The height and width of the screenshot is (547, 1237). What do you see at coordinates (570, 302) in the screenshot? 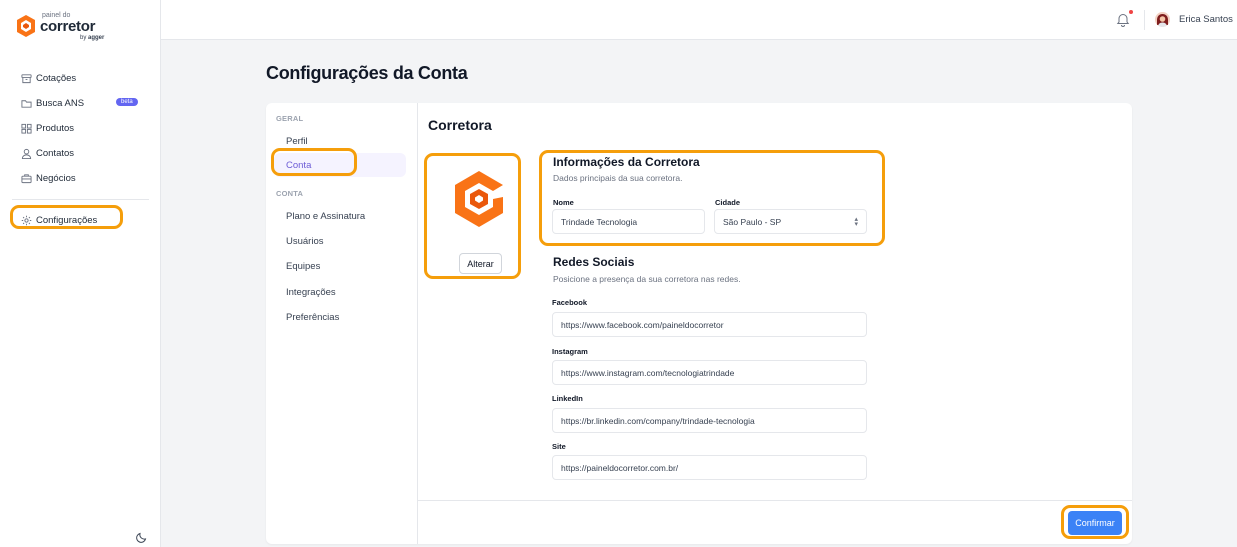
I see `facebook-label: Facebook` at bounding box center [570, 302].